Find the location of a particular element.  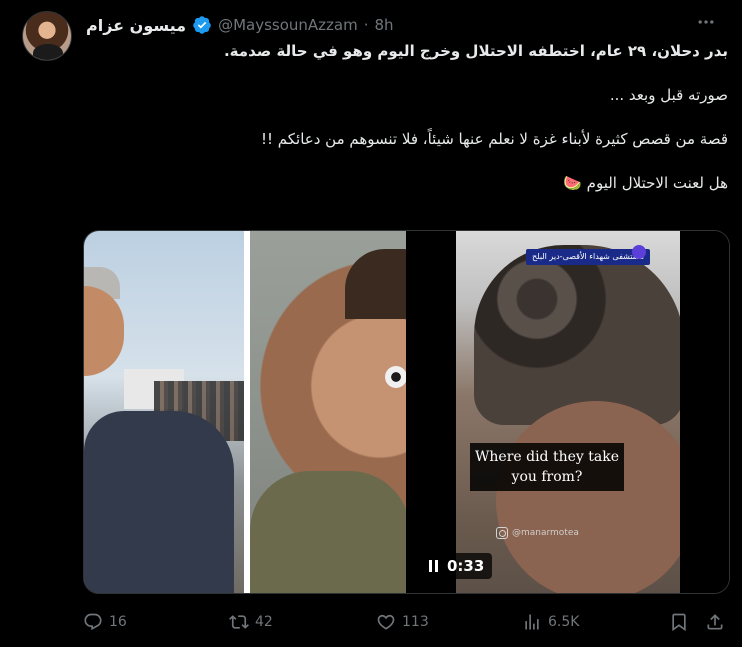

tweet-paragraph: هل لعنت الاحتلال اليوم 🍉 is located at coordinates (645, 183).